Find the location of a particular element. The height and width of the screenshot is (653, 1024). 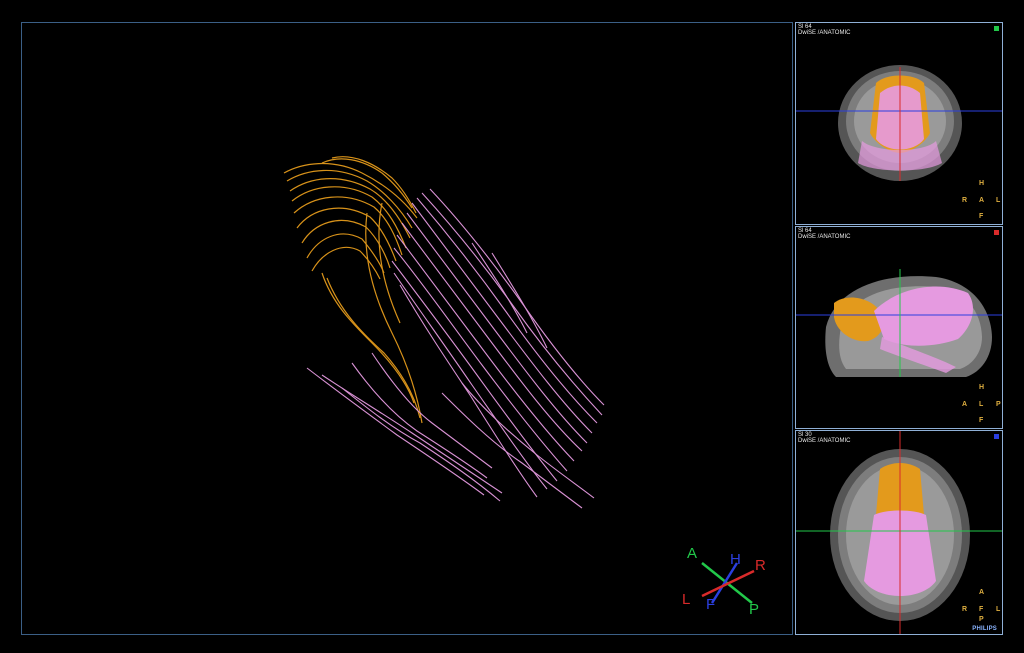

axial-view-panel: Sl 30 DwiSE /ANATOMIC A R F L P PHILIPS is located at coordinates (899, 532).